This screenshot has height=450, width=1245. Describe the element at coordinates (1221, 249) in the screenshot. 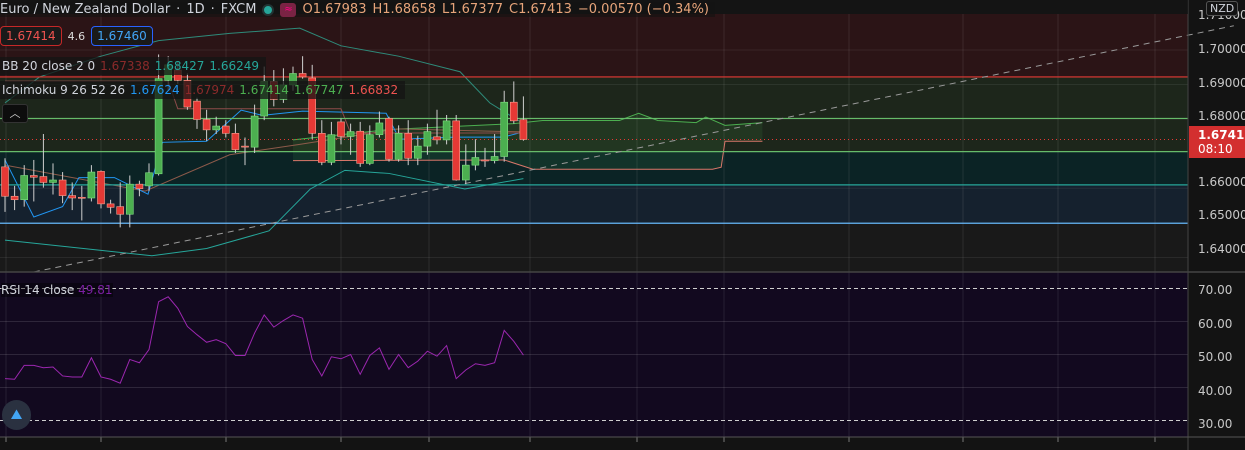

I see `price-axis-label: 1.64000` at that location.